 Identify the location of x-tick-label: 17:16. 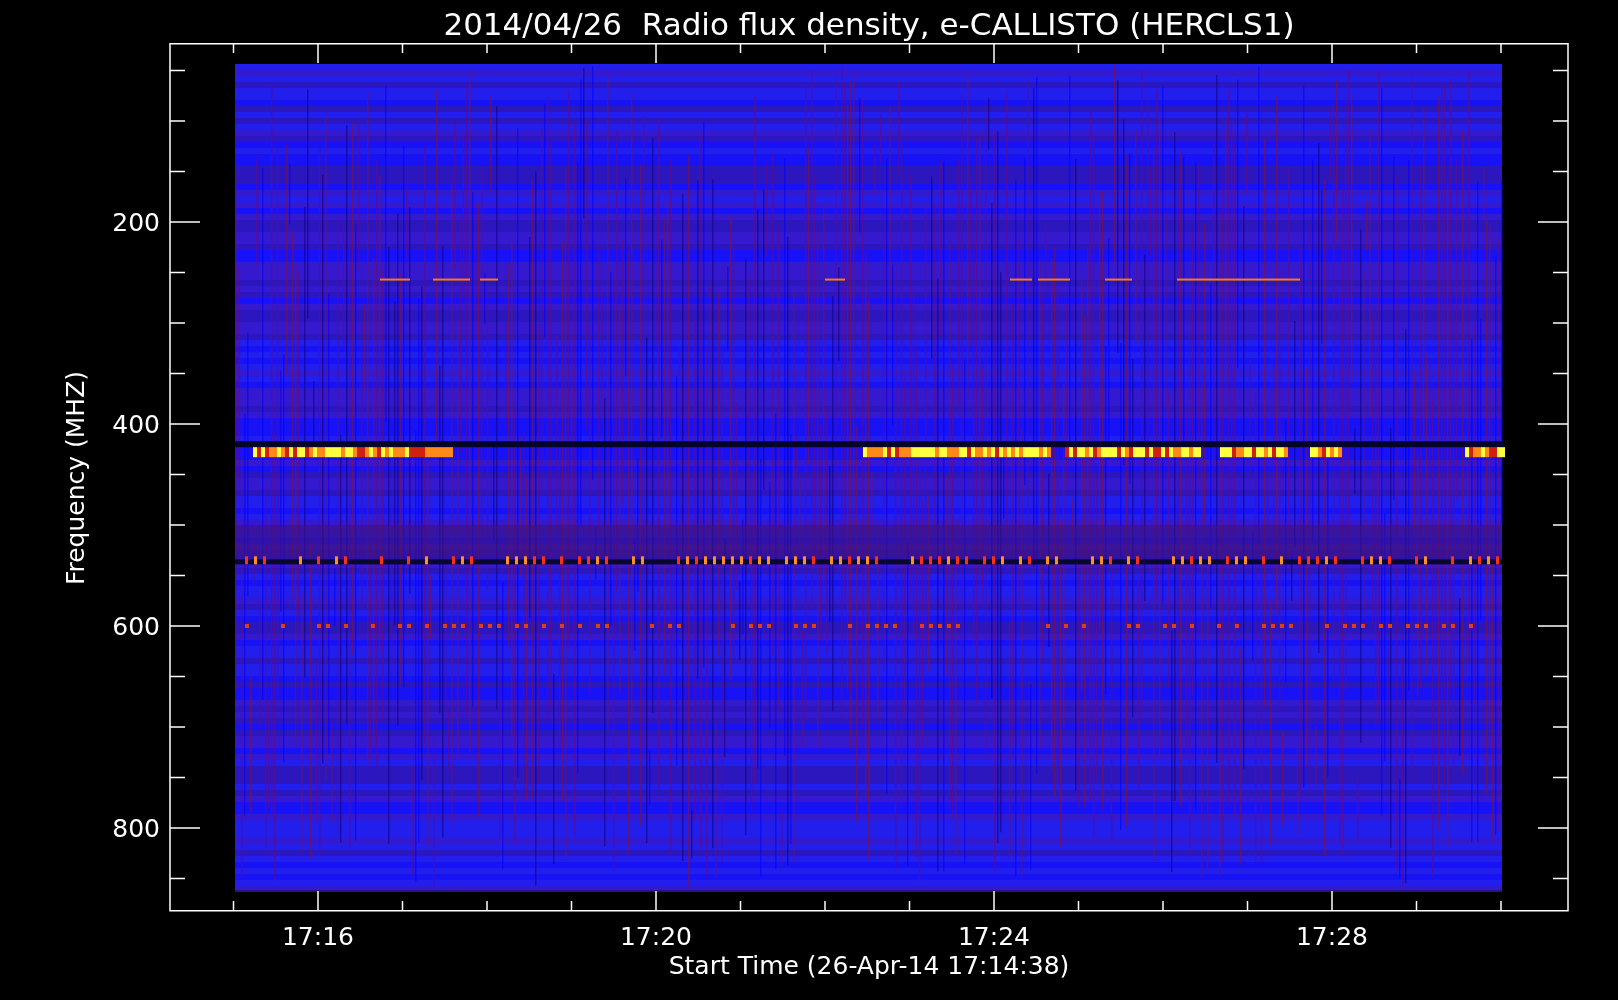
(318, 936).